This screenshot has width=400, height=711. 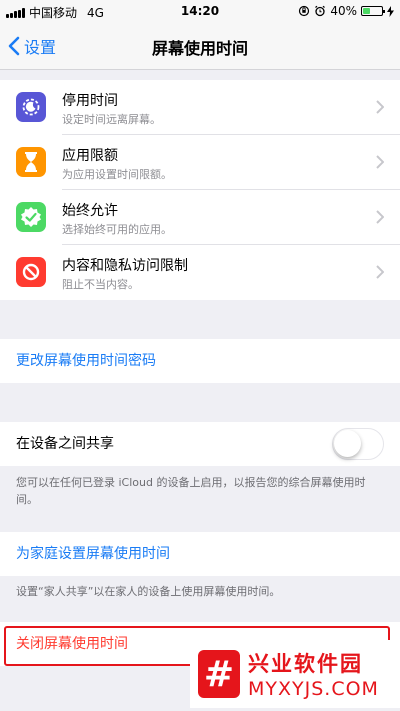 I want to click on family-footer-text: 设置“家人共享”以在家人的设备上使用屏幕使用时间。, so click(x=148, y=591).